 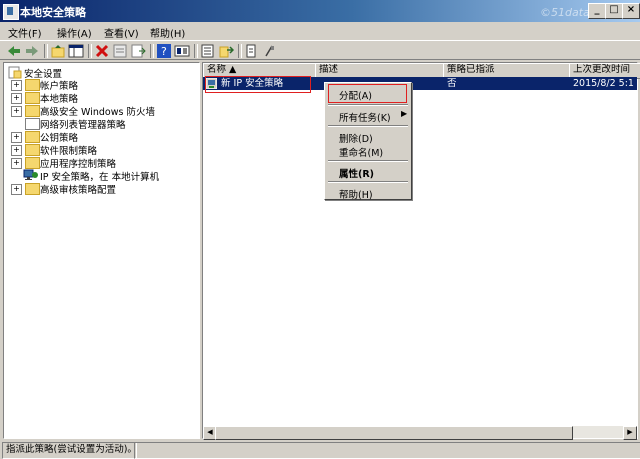 What do you see at coordinates (69, 450) in the screenshot?
I see `status-text: 指派此策略(尝试设置为活动)。` at bounding box center [69, 450].